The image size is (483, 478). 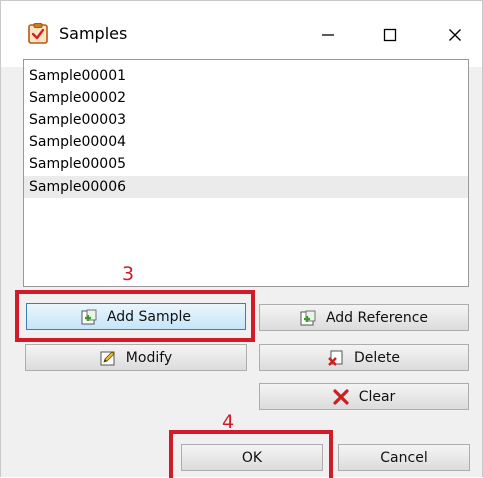 What do you see at coordinates (246, 98) in the screenshot?
I see `list-item: Sample00002` at bounding box center [246, 98].